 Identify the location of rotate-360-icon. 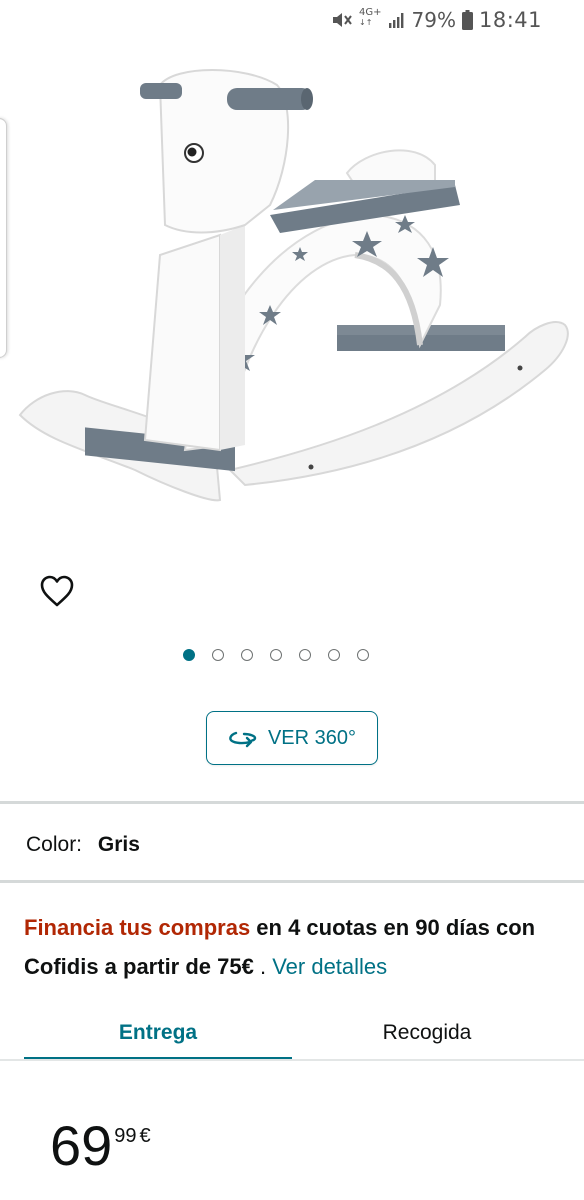
(243, 739).